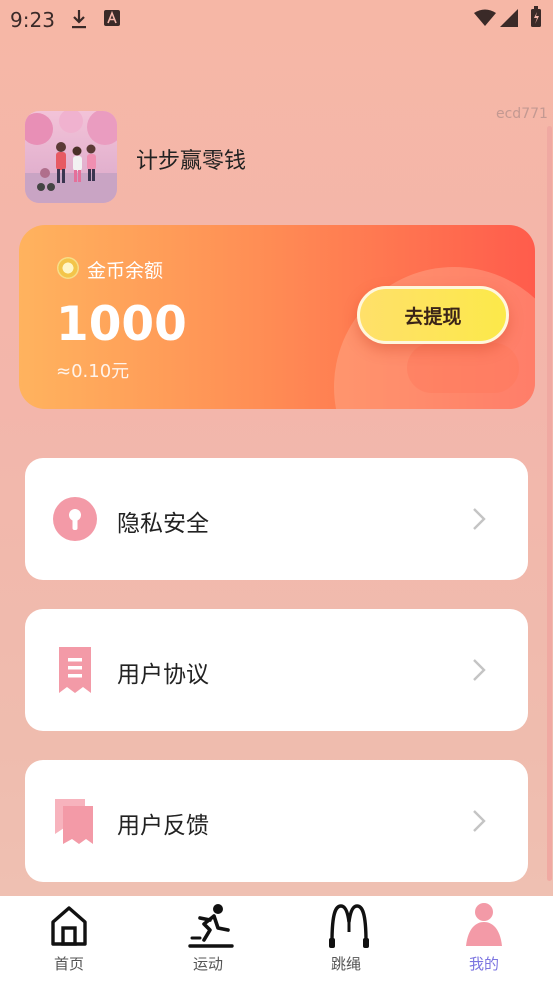  Describe the element at coordinates (485, 17) in the screenshot. I see `wifi-icon` at that location.